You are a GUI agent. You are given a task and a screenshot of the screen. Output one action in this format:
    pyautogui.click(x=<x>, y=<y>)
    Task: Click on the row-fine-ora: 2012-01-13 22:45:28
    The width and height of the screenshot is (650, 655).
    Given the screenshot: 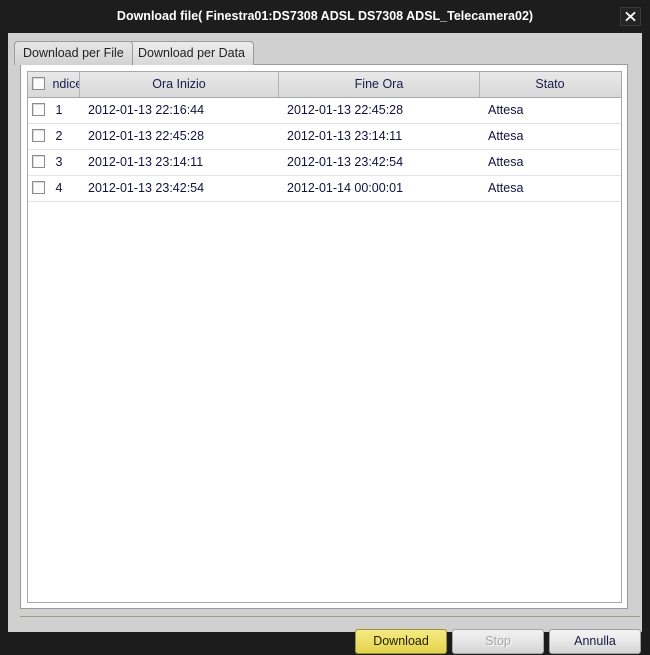 What is the action you would take?
    pyautogui.click(x=345, y=110)
    